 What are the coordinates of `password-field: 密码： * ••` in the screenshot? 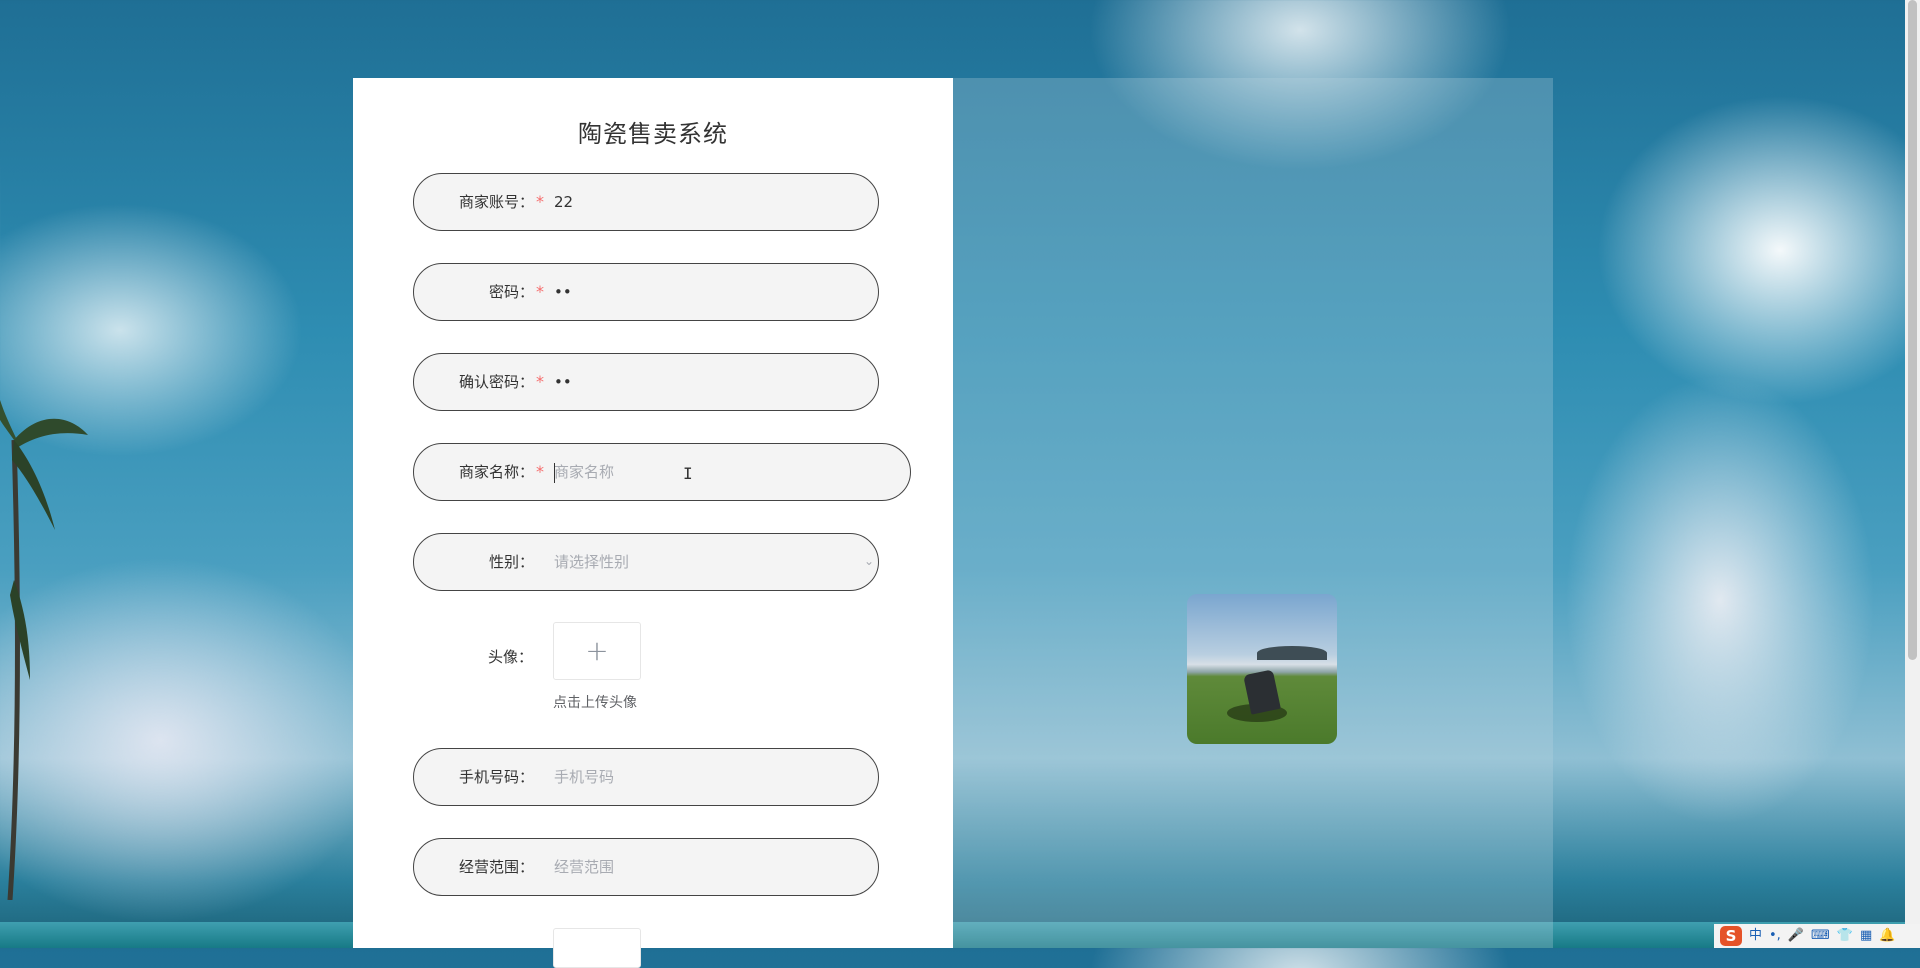 It's located at (646, 292).